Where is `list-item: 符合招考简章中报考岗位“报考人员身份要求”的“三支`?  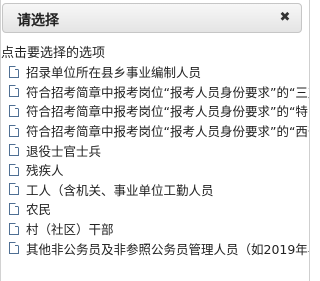 list-item: 符合招考简章中报考岗位“报考人员身份要求”的“三支 is located at coordinates (159, 92).